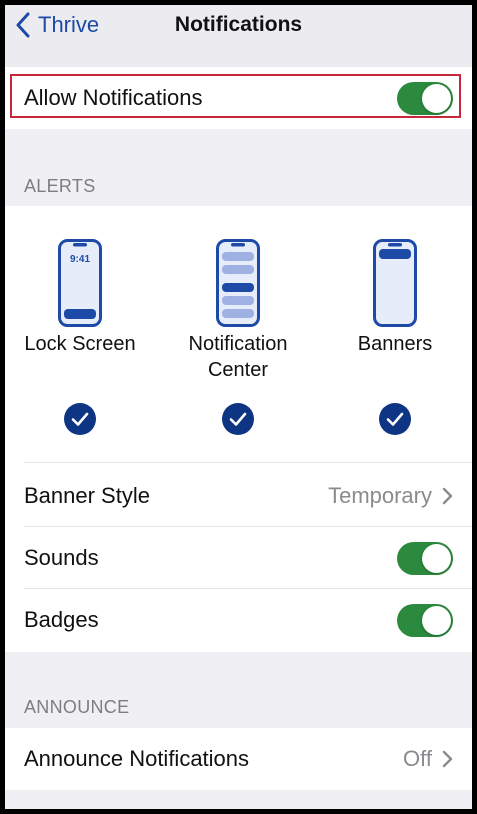  Describe the element at coordinates (137, 758) in the screenshot. I see `announce-notifications-label: Announce Notifications` at that location.